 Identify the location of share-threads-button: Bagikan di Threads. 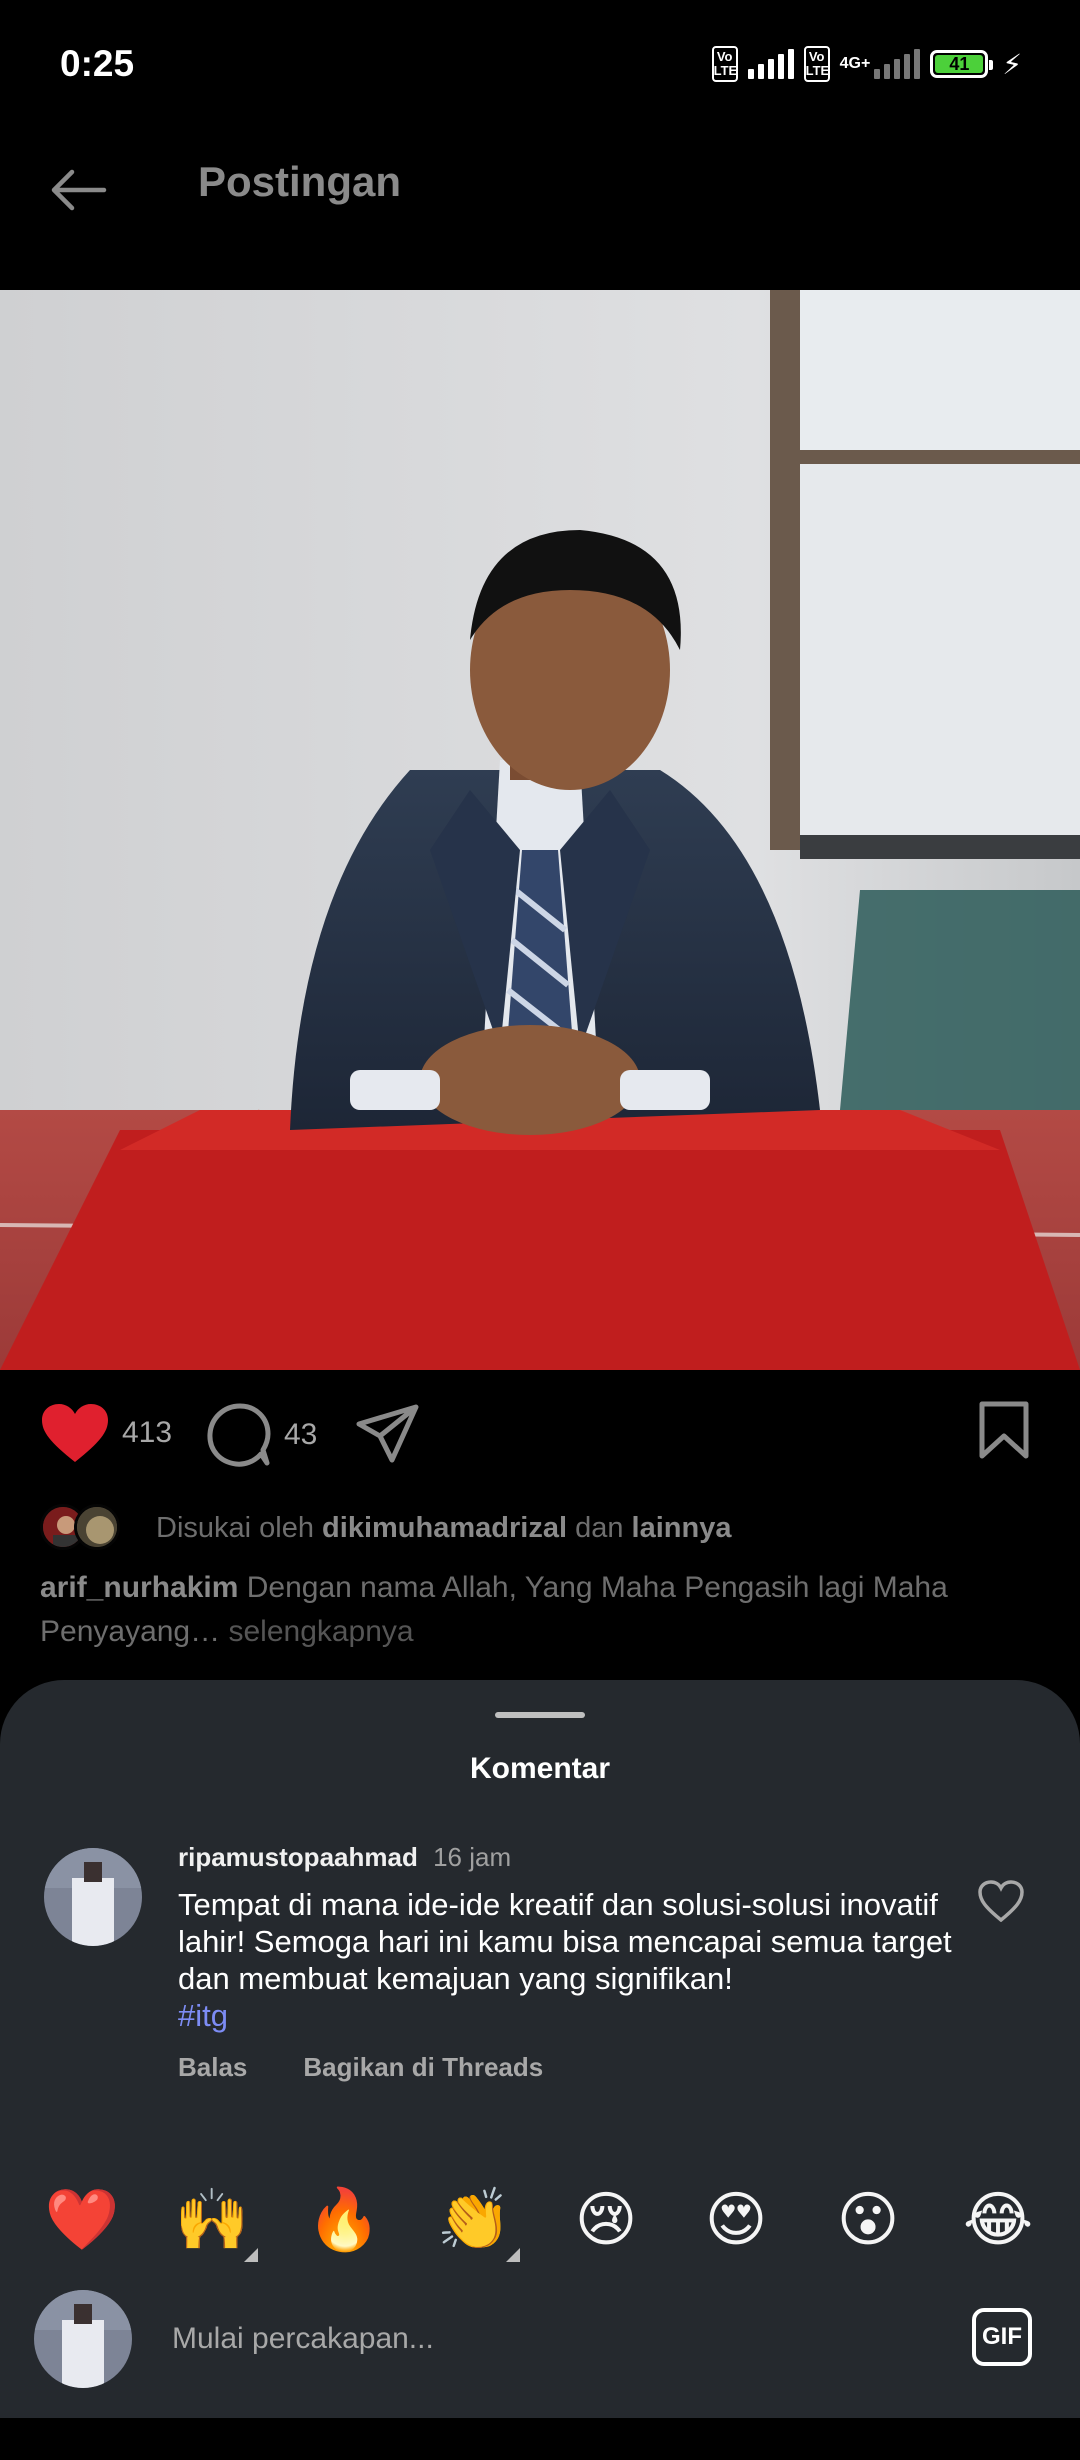
(423, 2067).